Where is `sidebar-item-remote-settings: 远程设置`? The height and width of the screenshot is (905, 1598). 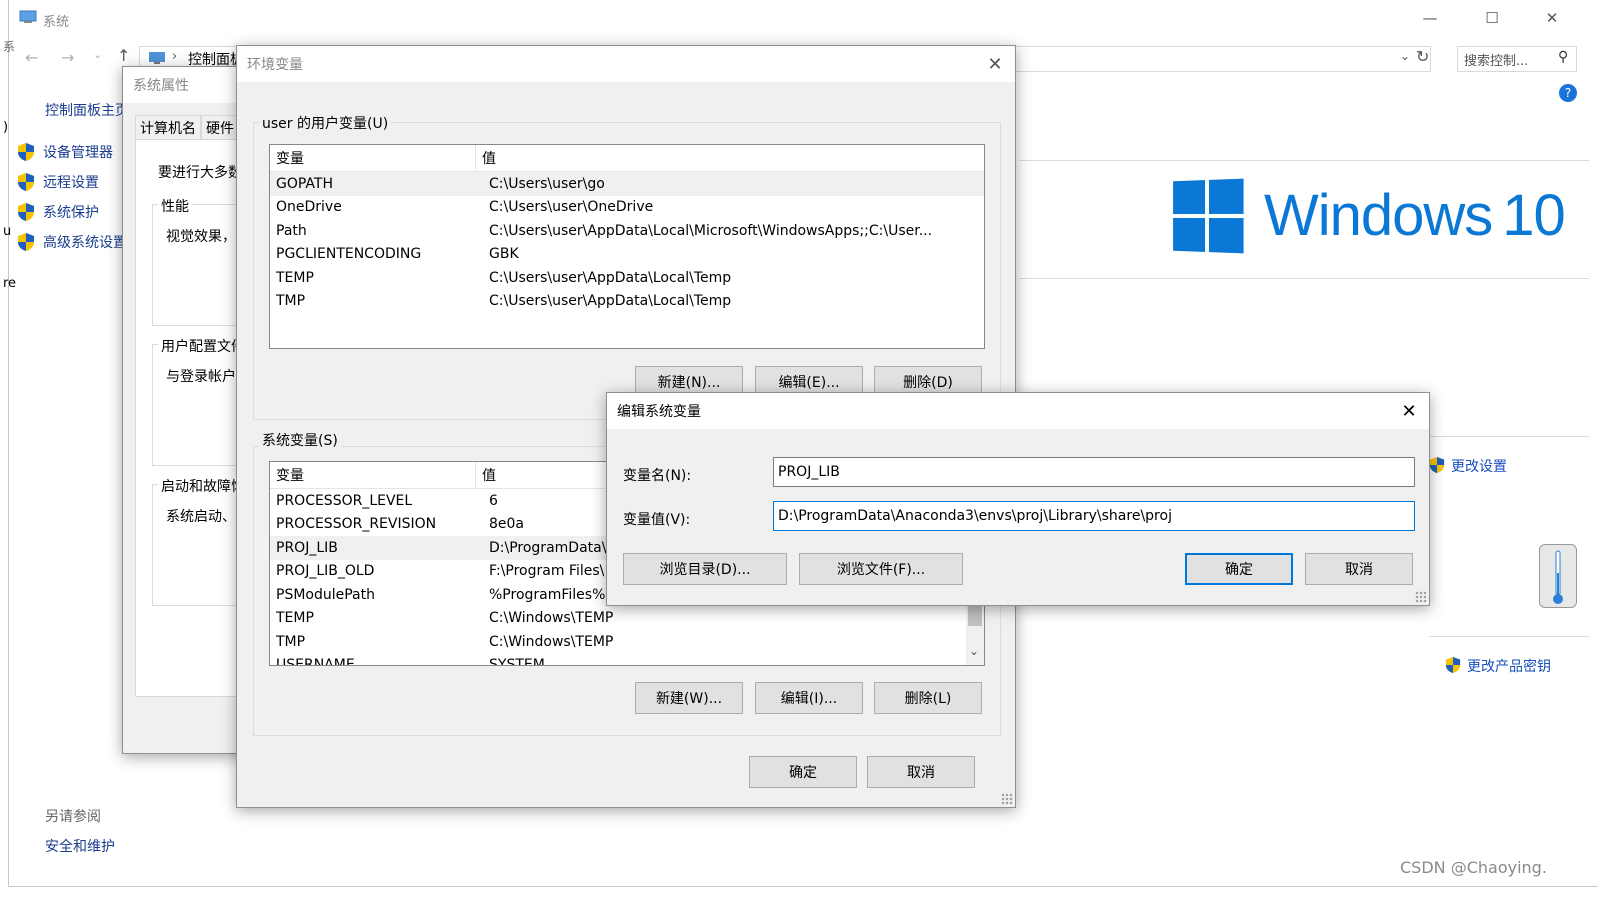
sidebar-item-remote-settings: 远程设置 is located at coordinates (72, 182).